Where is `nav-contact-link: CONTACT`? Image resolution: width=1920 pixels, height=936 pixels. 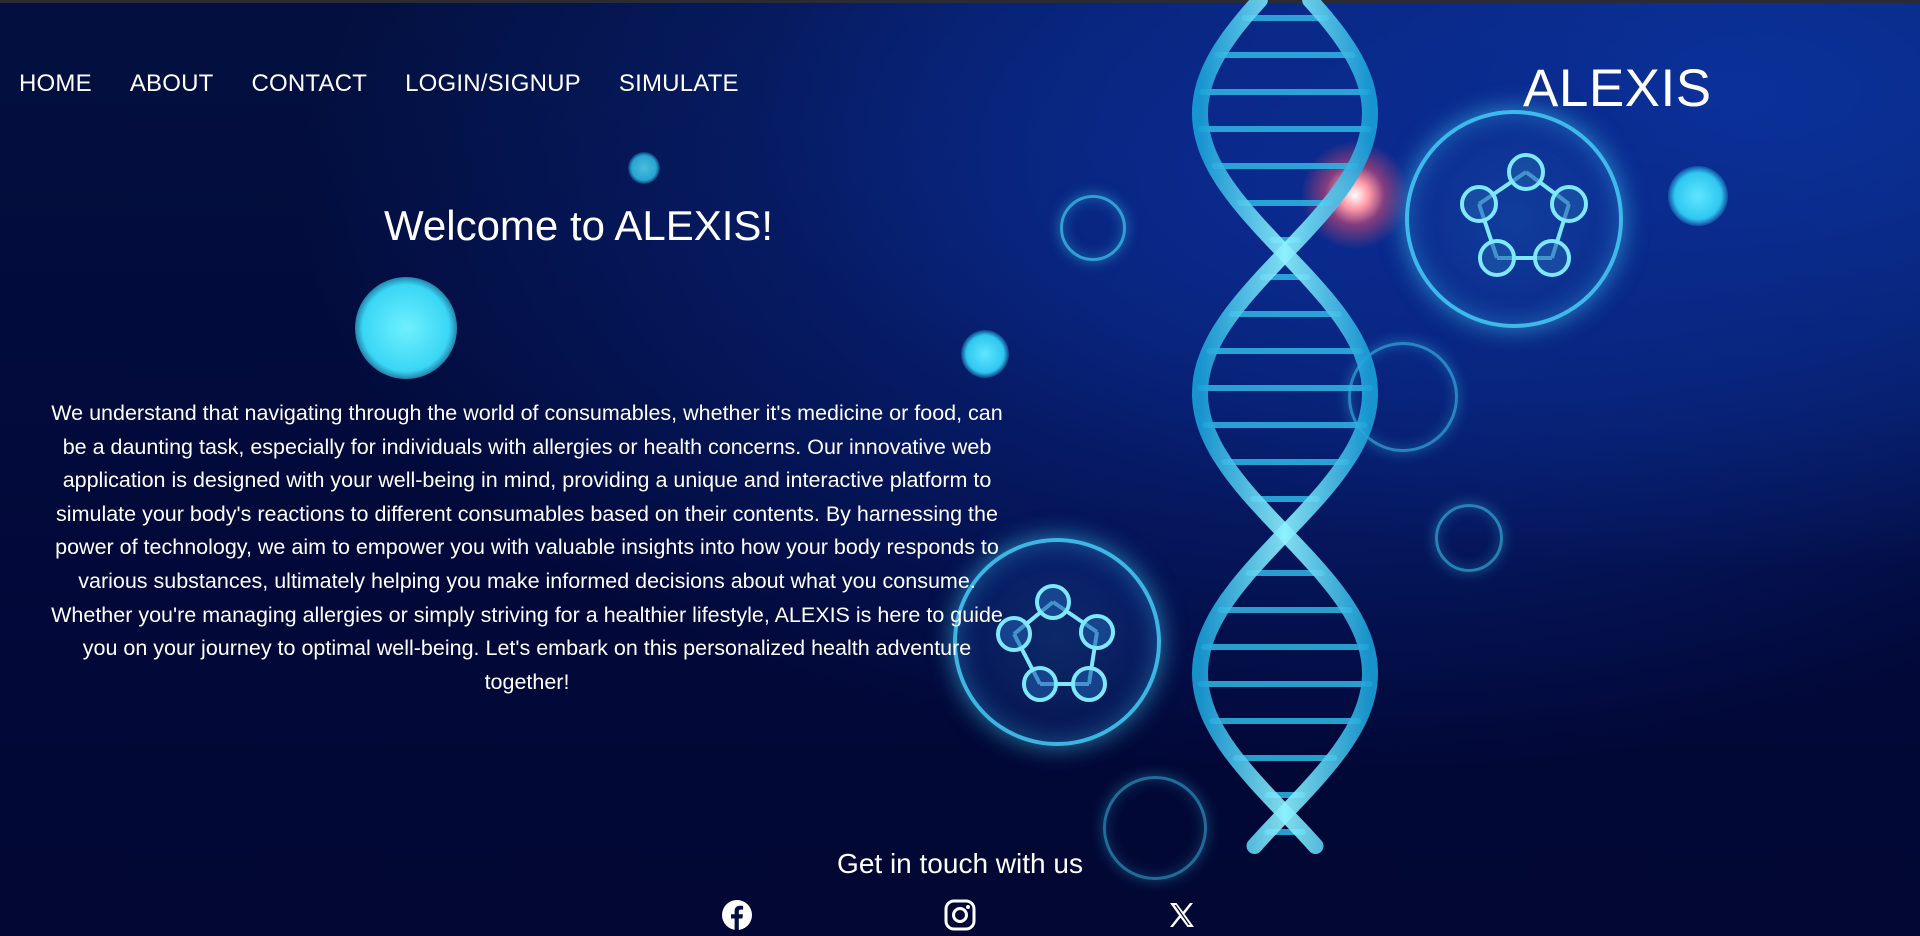 nav-contact-link: CONTACT is located at coordinates (310, 84).